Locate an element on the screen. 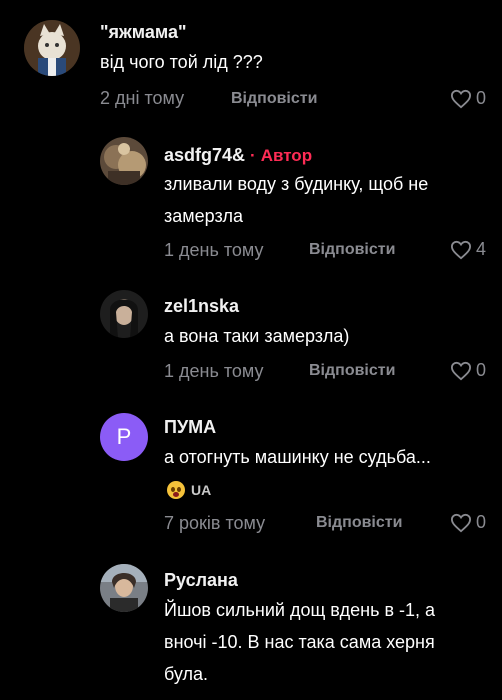  comment-text: від чого той лід ??? is located at coordinates (181, 62).